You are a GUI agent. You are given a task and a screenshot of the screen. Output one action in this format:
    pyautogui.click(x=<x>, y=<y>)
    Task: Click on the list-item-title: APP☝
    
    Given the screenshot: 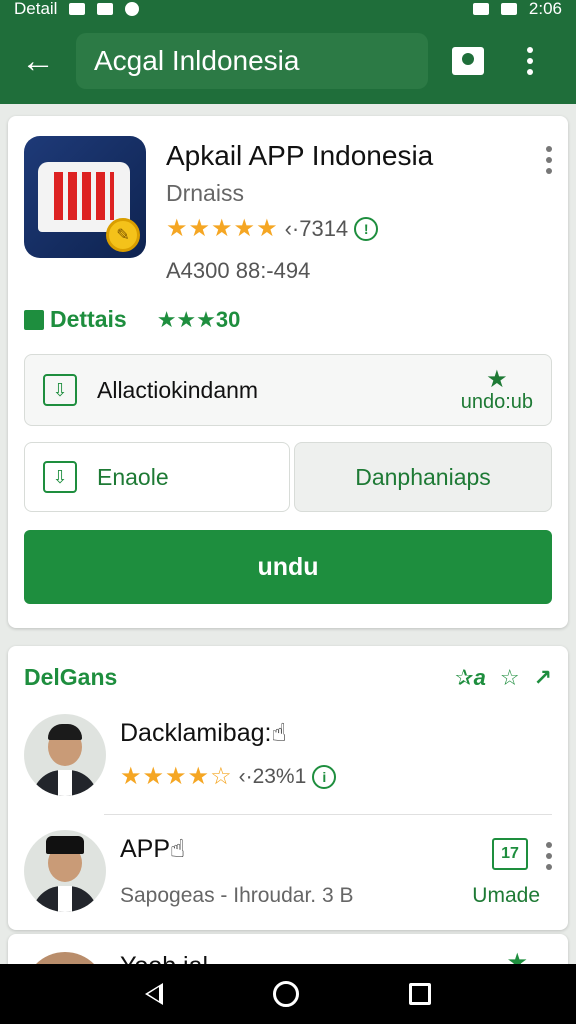 What is the action you would take?
    pyautogui.click(x=153, y=849)
    